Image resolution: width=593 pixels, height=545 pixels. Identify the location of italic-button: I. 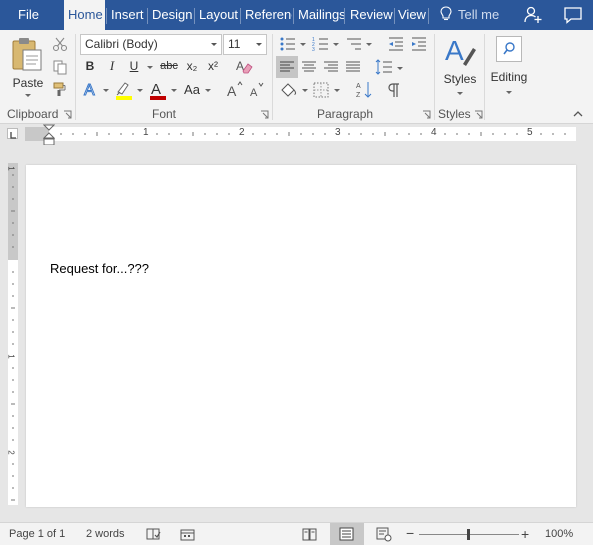
(112, 66).